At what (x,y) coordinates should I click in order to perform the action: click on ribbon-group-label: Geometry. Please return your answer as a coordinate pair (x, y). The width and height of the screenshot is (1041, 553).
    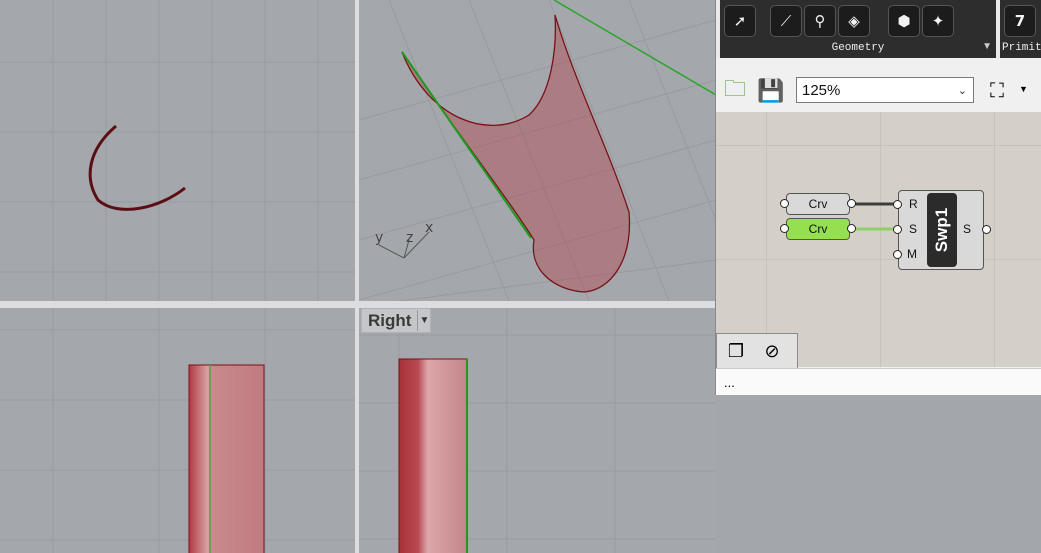
    Looking at the image, I should click on (858, 48).